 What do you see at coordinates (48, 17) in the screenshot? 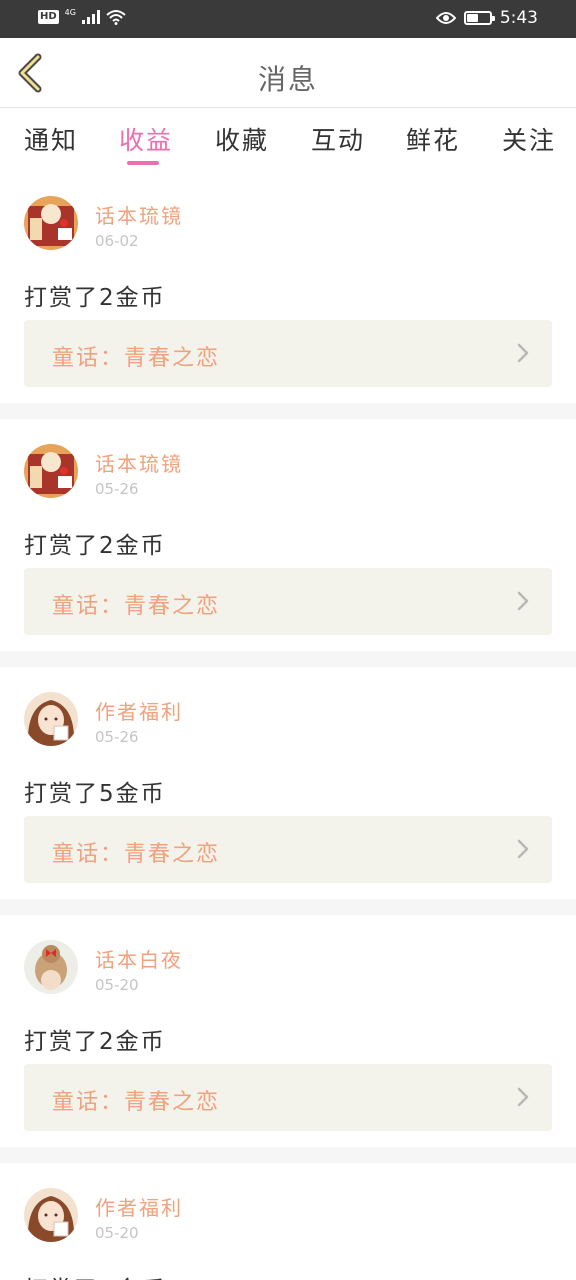
I see `hd-badge: HD` at bounding box center [48, 17].